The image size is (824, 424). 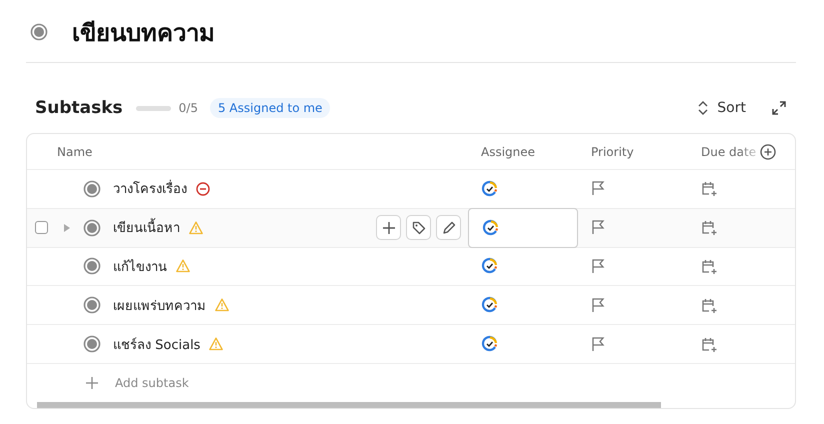 What do you see at coordinates (146, 227) in the screenshot?
I see `subtask-name: เขียนเนื้อหา` at bounding box center [146, 227].